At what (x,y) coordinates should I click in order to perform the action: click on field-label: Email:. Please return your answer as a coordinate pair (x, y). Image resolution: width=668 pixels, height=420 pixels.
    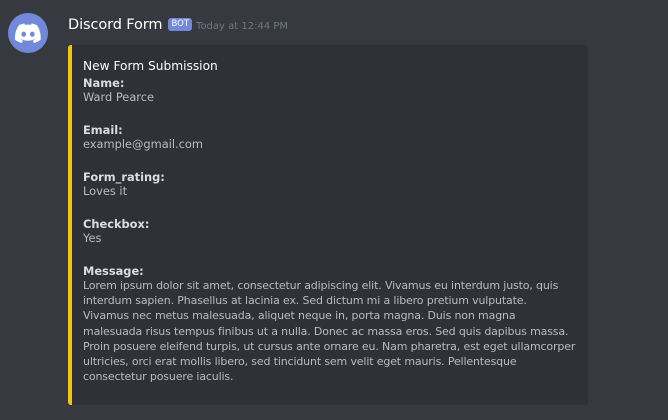
    Looking at the image, I should click on (103, 130).